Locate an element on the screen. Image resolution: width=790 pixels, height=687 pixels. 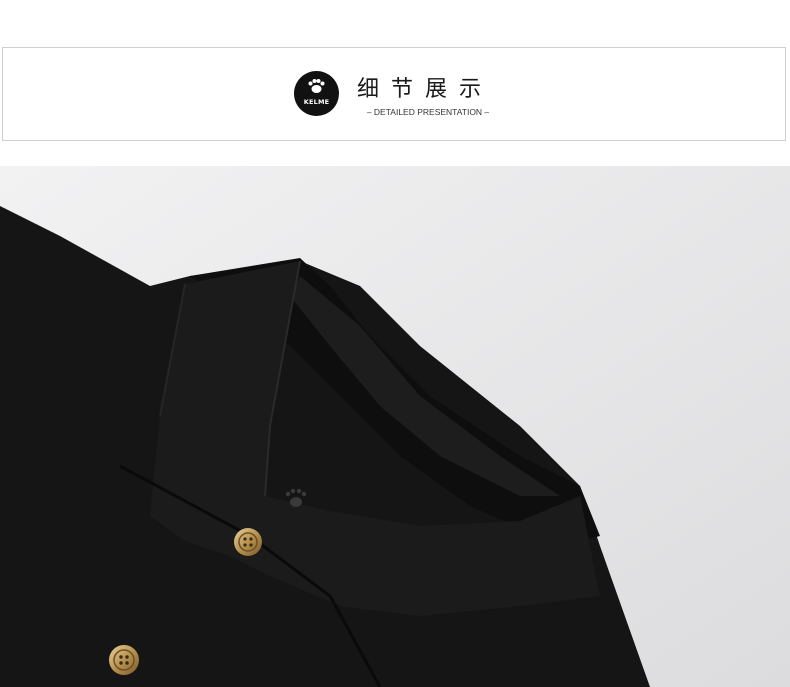
button-top is located at coordinates (248, 542).